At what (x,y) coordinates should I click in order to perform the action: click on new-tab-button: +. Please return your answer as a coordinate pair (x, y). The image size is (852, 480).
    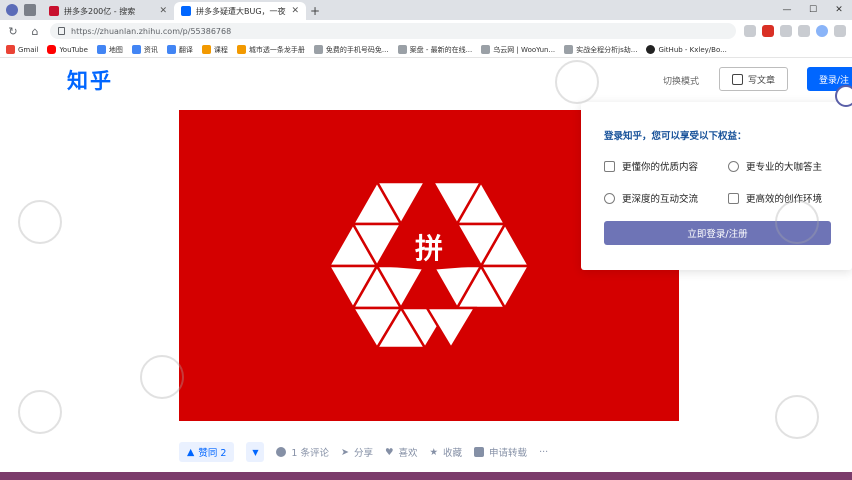
    Looking at the image, I should click on (315, 11).